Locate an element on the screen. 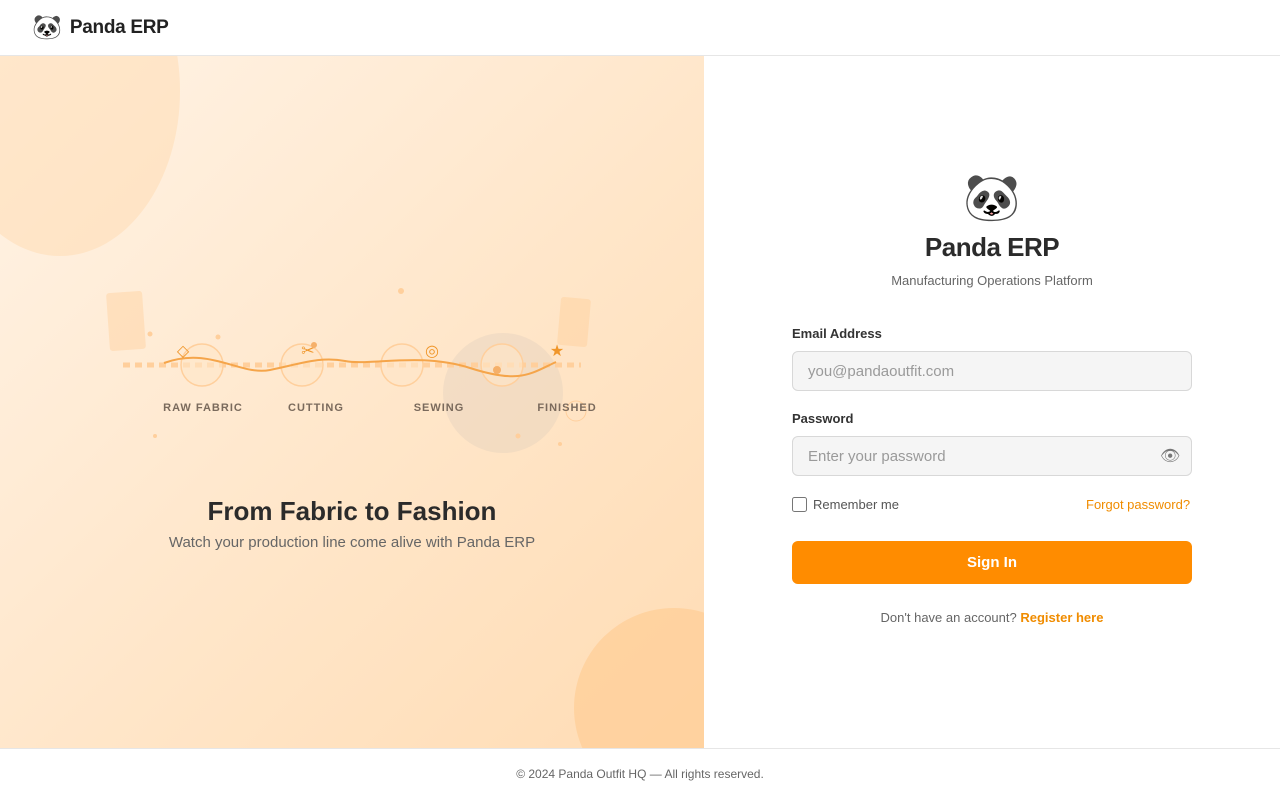 The image size is (1280, 800). password-label: Password is located at coordinates (823, 418).